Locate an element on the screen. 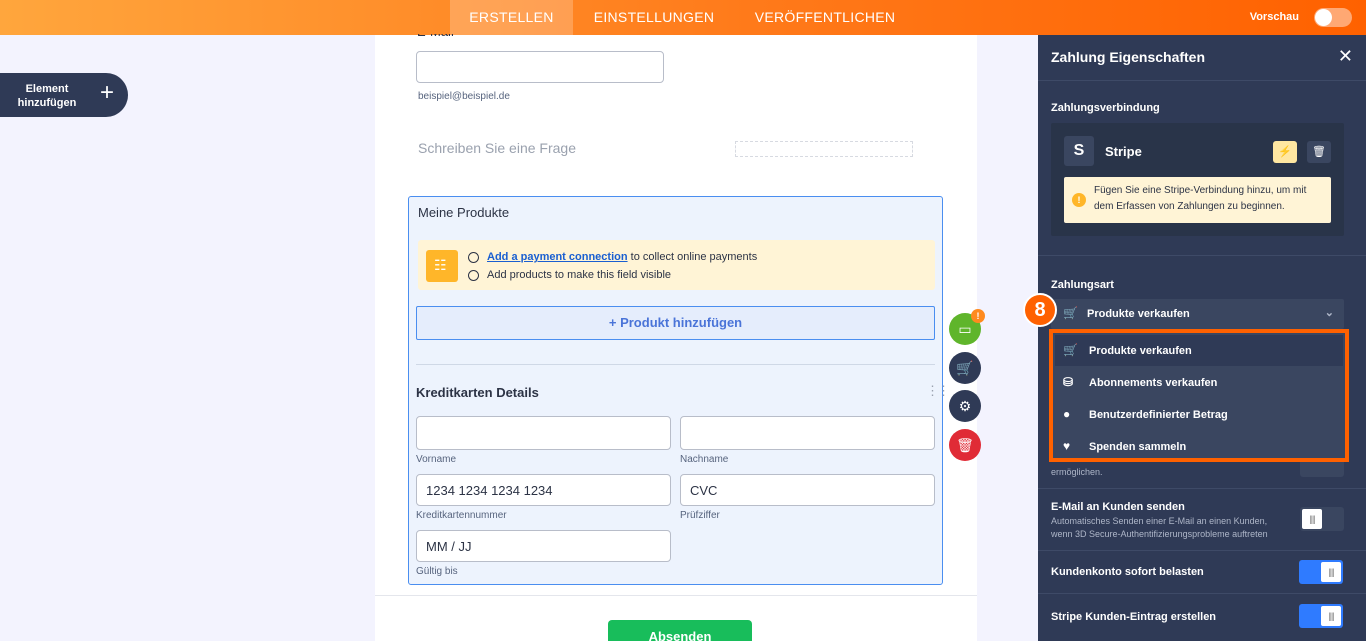 The image size is (1366, 641). toggle-knob is located at coordinates (1323, 17).